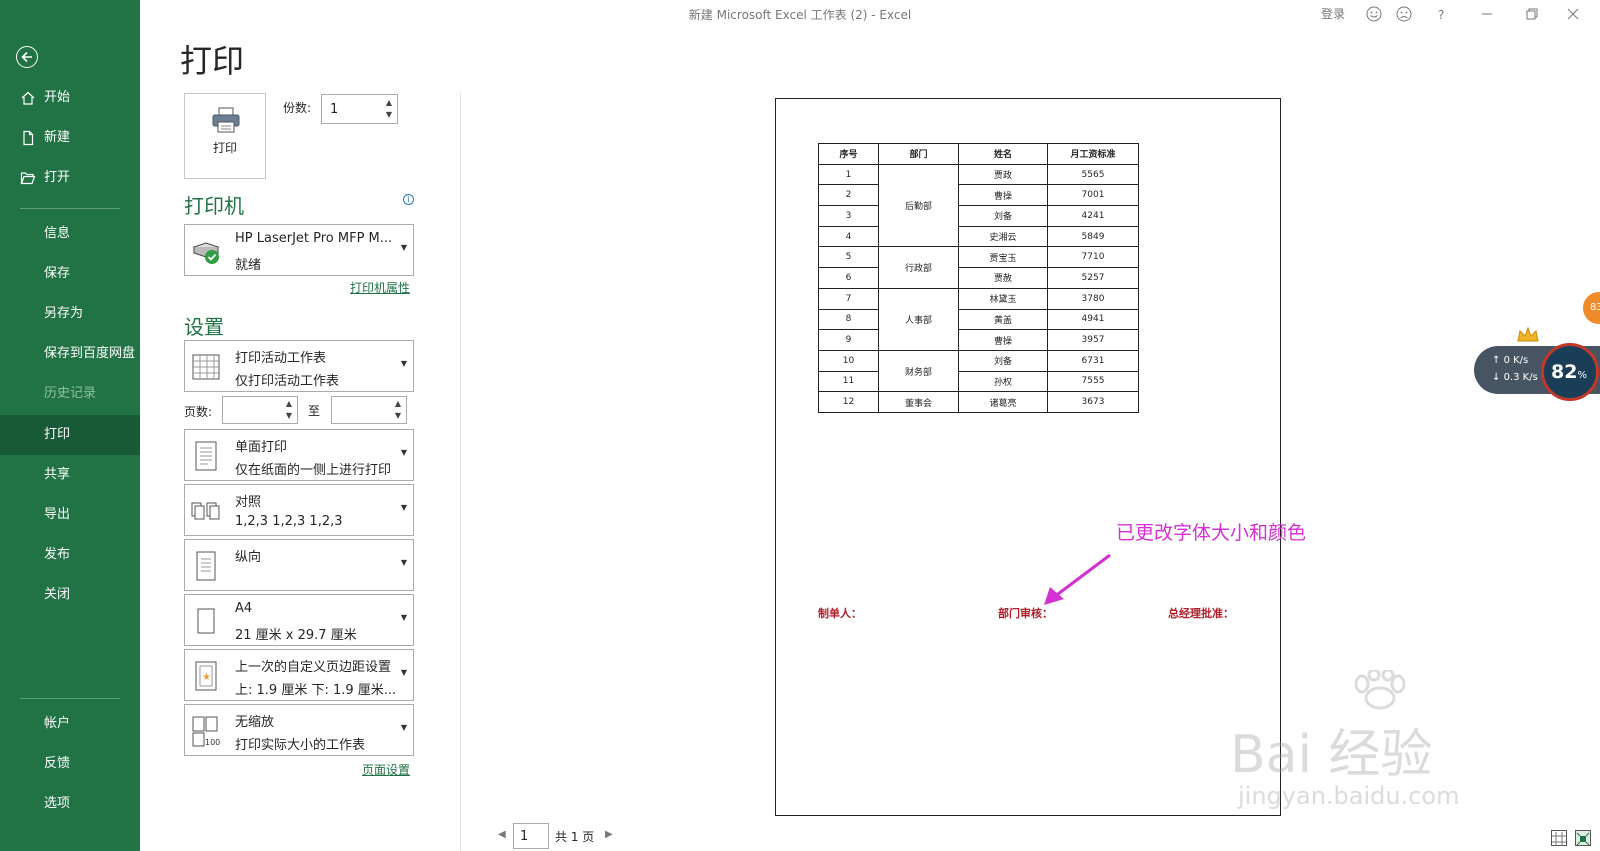  I want to click on current-page-input: 1, so click(531, 836).